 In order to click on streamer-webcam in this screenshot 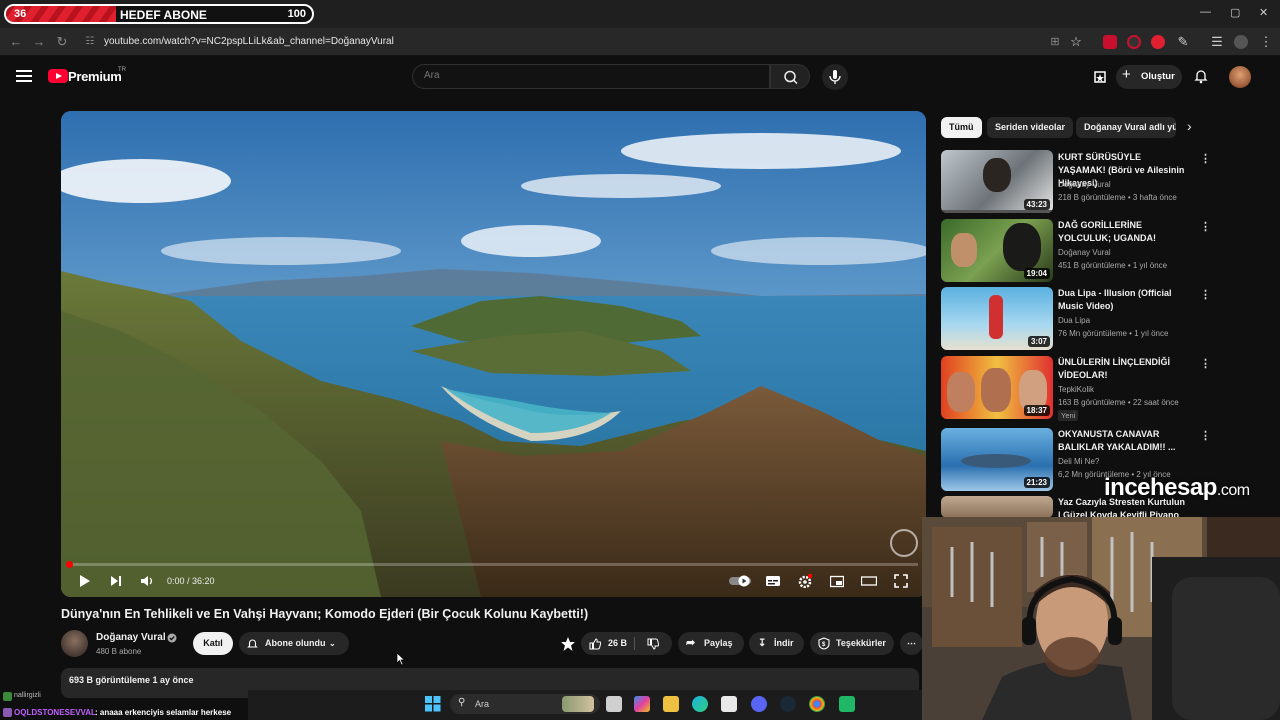, I will do `click(1101, 618)`.